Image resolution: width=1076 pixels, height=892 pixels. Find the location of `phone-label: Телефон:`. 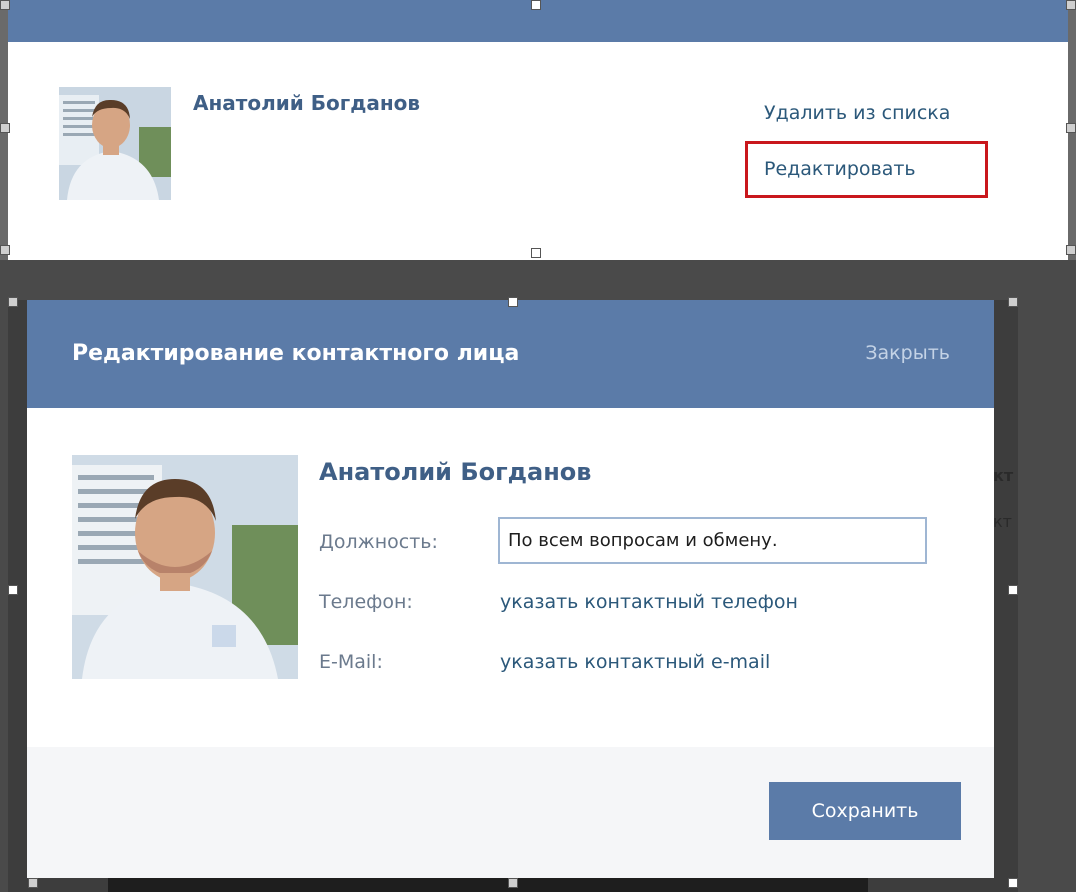

phone-label: Телефон: is located at coordinates (366, 602).